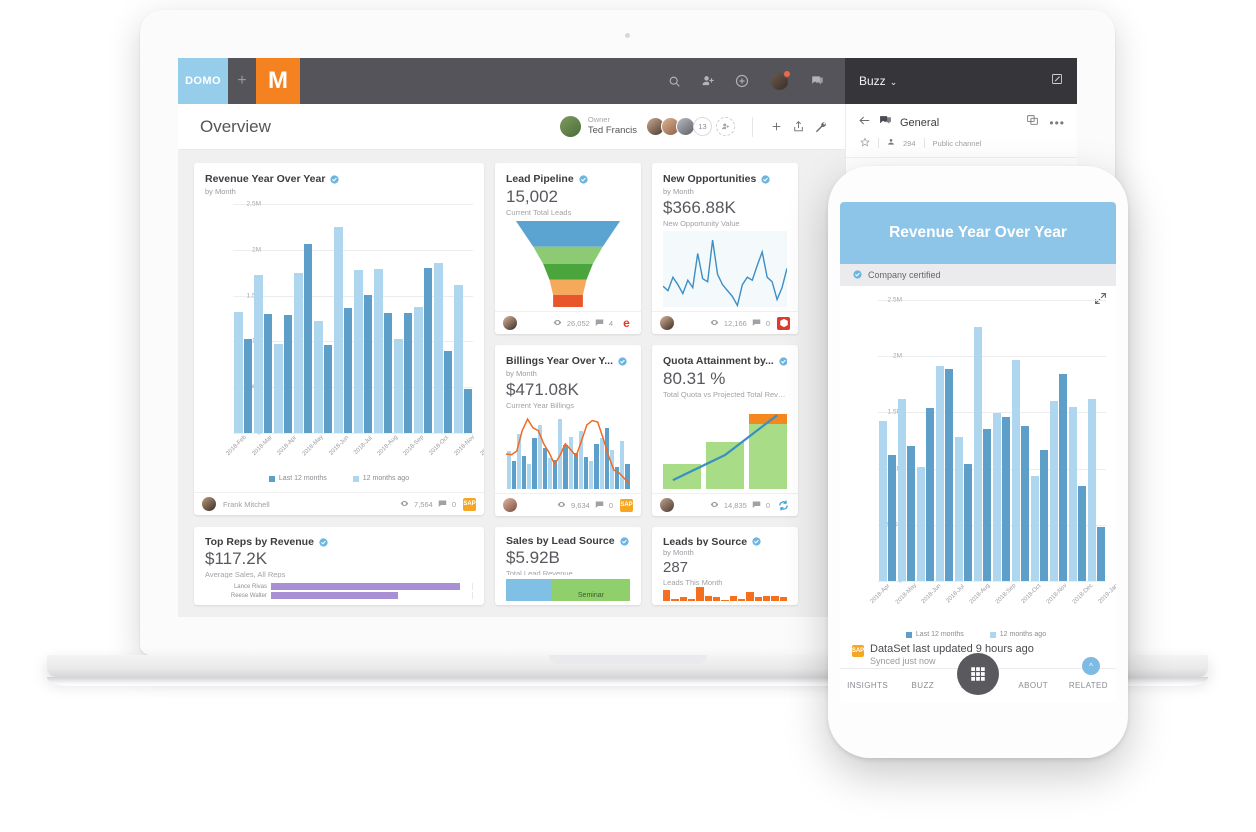  Describe the element at coordinates (598, 126) in the screenshot. I see `owner-block: Owner Ted Francis` at that location.